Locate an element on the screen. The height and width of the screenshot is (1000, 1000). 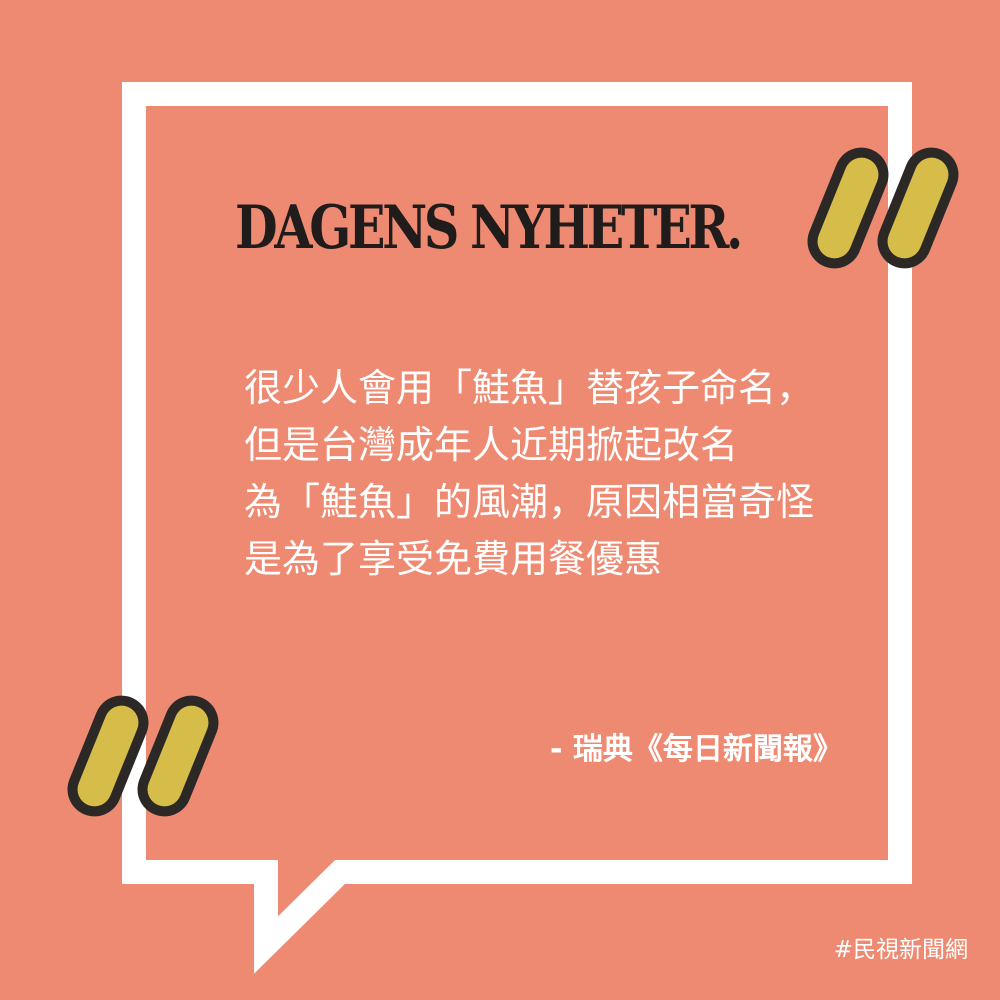
hashtag-label: #民視新聞網 is located at coordinates (900, 950).